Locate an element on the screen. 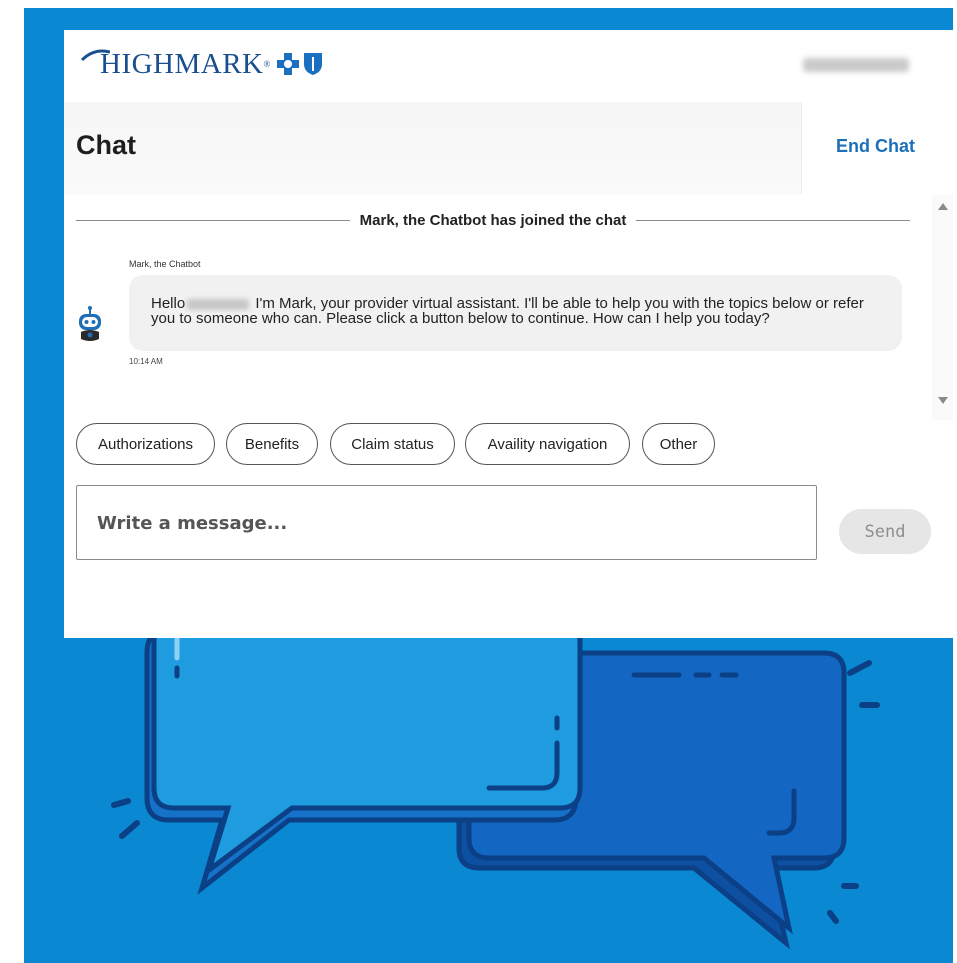  user-name-redacted is located at coordinates (856, 65).